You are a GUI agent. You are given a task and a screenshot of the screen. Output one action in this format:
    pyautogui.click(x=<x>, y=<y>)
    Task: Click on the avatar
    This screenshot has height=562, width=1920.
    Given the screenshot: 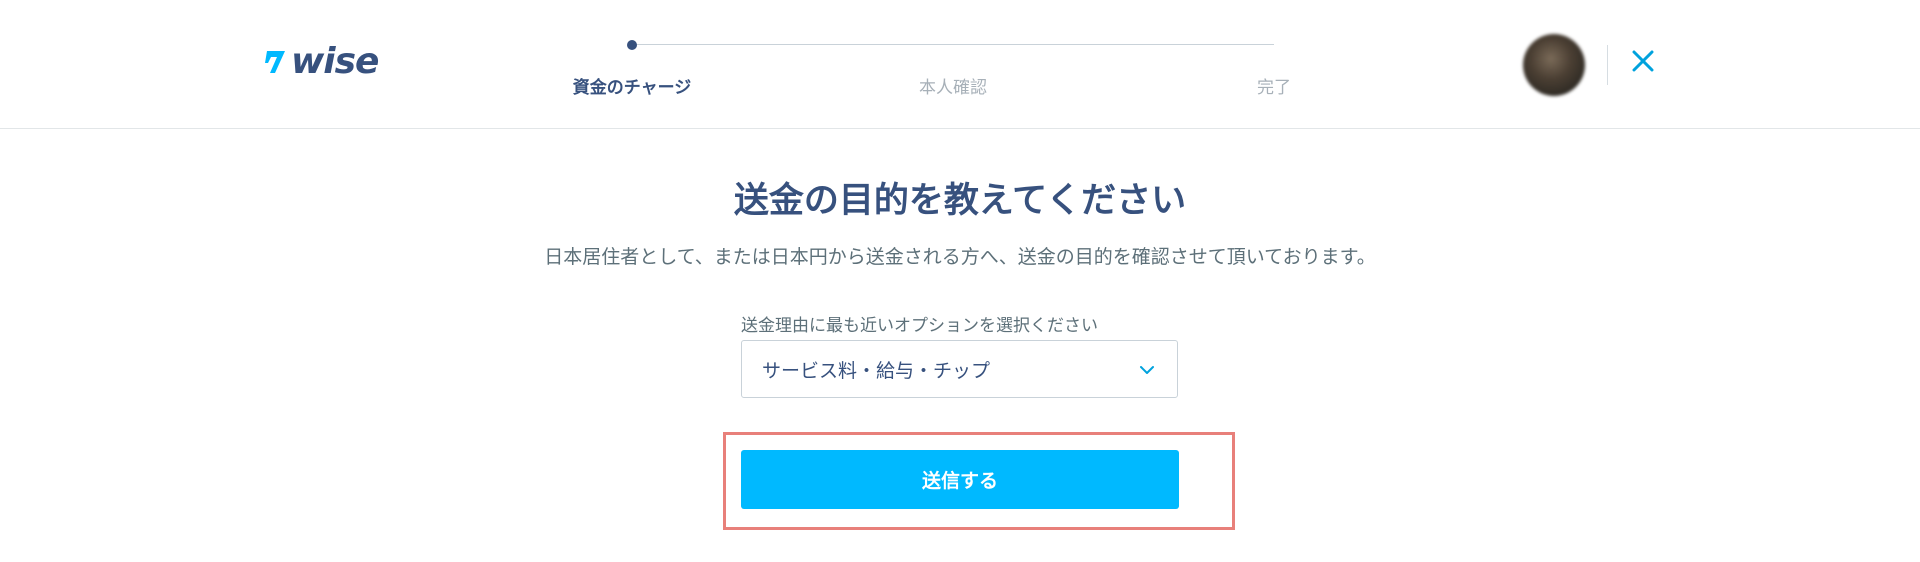 What is the action you would take?
    pyautogui.click(x=1554, y=65)
    